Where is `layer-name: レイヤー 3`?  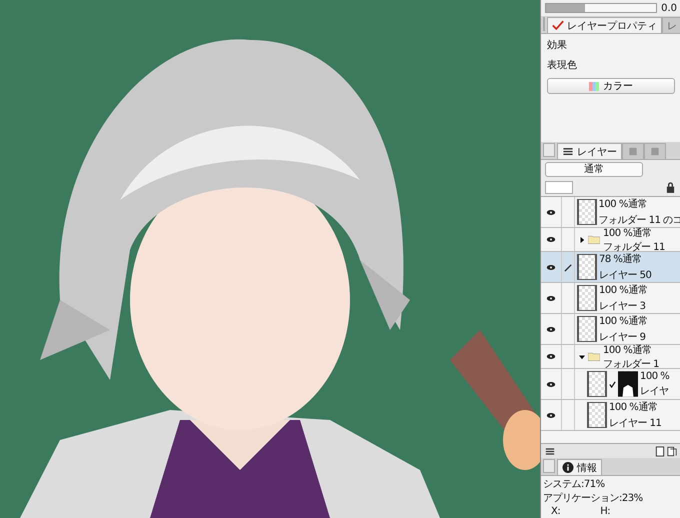 layer-name: レイヤー 3 is located at coordinates (623, 306).